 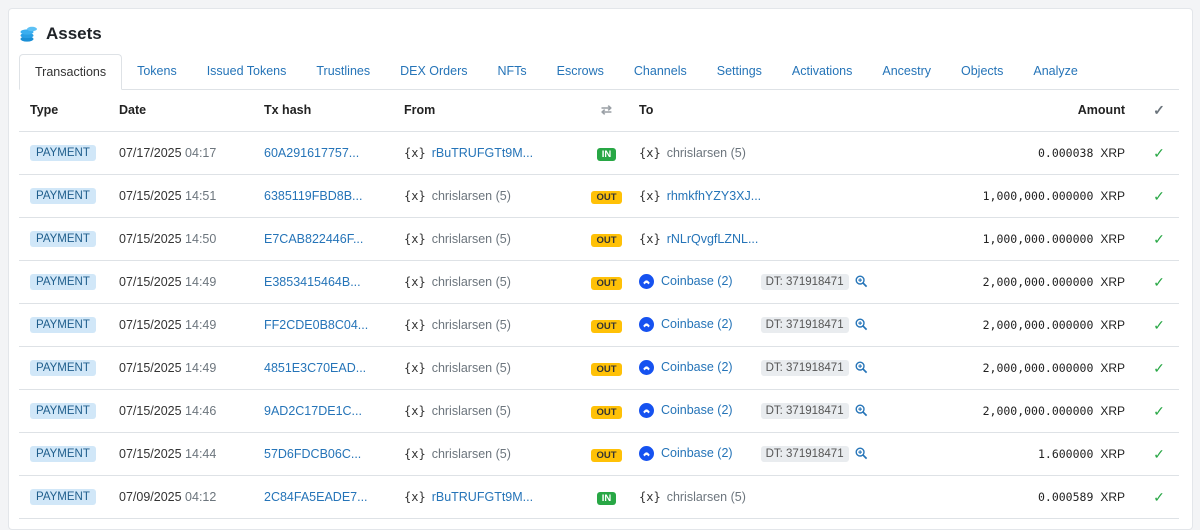 What do you see at coordinates (150, 153) in the screenshot?
I see `tx-date: 07/17/2025` at bounding box center [150, 153].